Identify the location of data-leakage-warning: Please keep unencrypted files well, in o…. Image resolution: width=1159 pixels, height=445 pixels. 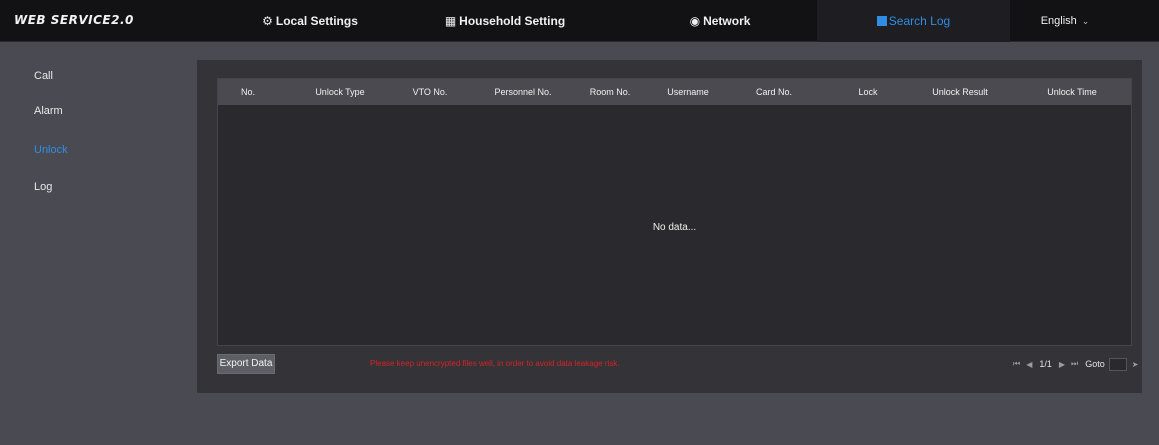
(495, 363).